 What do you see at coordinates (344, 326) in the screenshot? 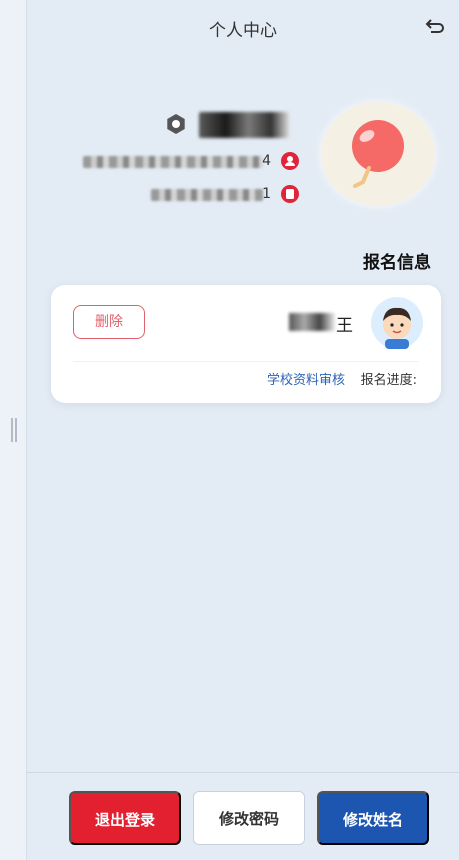
I see `student-name: 王` at bounding box center [344, 326].